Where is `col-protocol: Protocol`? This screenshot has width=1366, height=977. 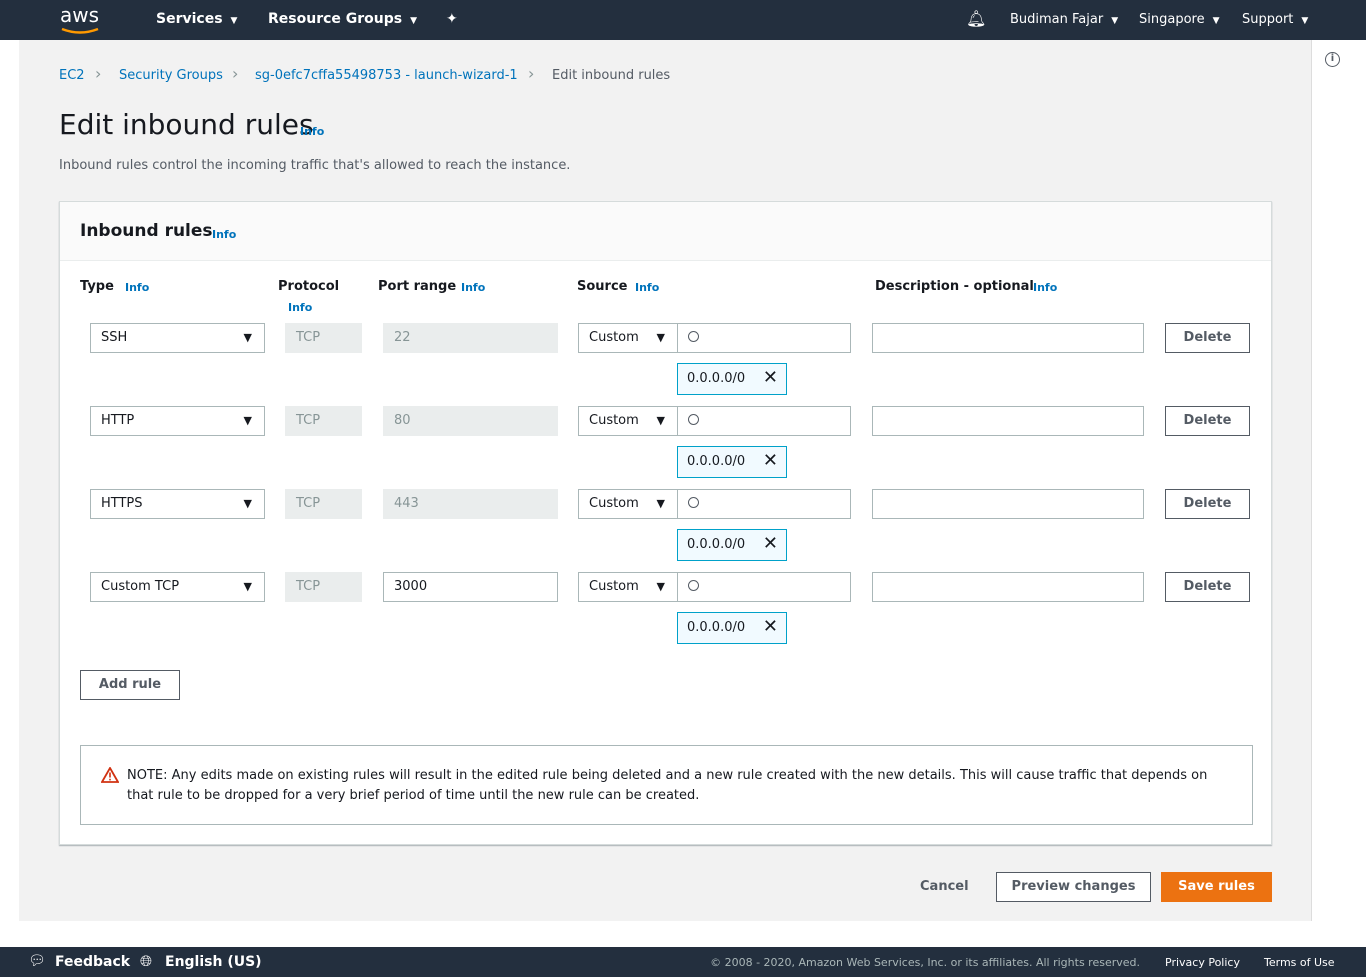
col-protocol: Protocol is located at coordinates (309, 286).